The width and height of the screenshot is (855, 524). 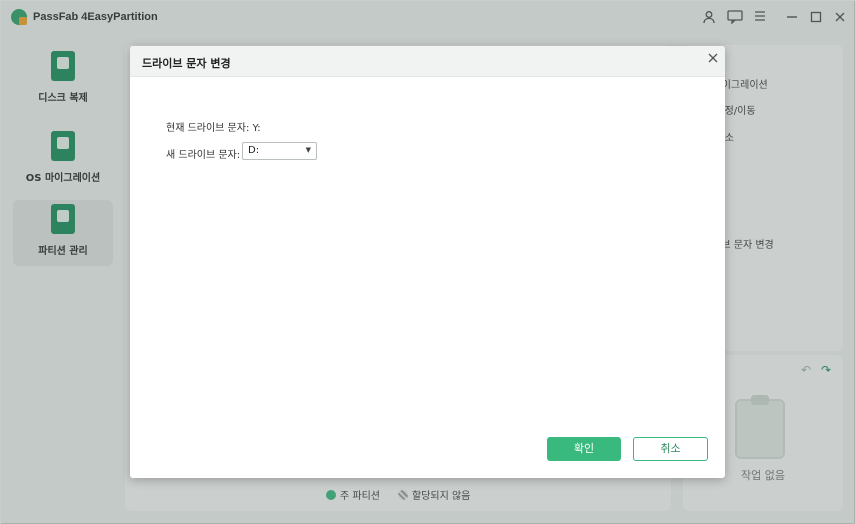 What do you see at coordinates (670, 449) in the screenshot?
I see `cancel-button: 취소` at bounding box center [670, 449].